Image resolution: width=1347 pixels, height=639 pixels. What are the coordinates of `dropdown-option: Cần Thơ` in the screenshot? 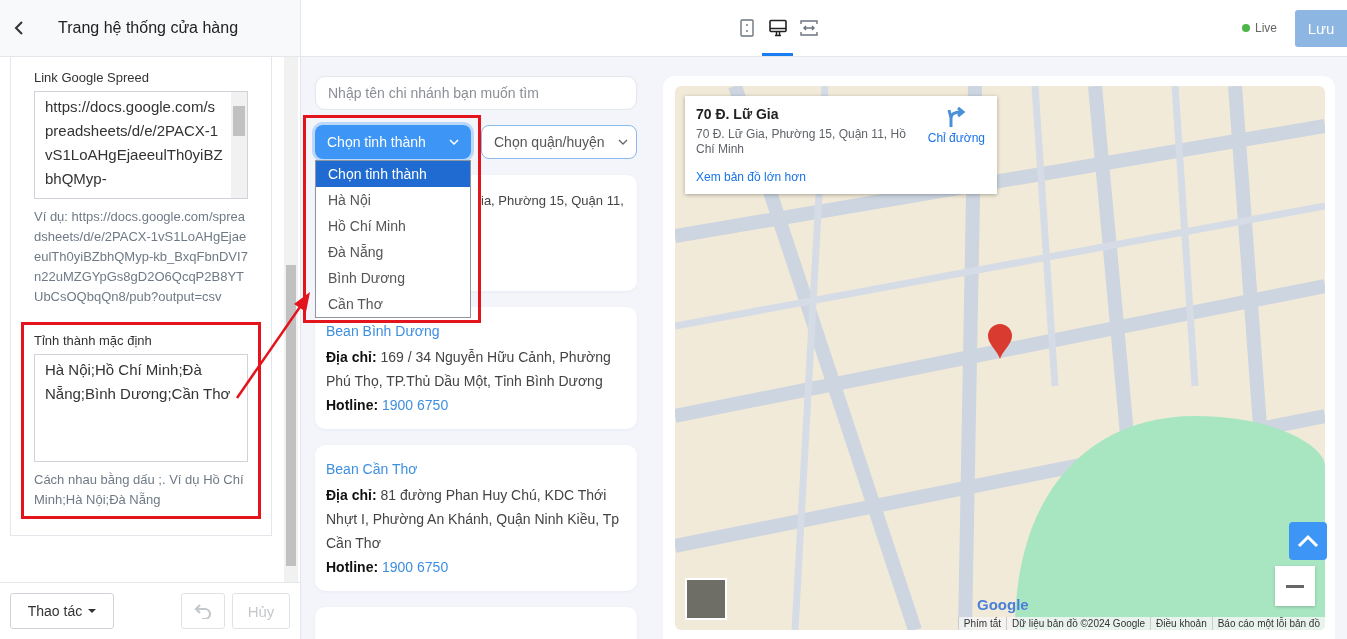 It's located at (393, 304).